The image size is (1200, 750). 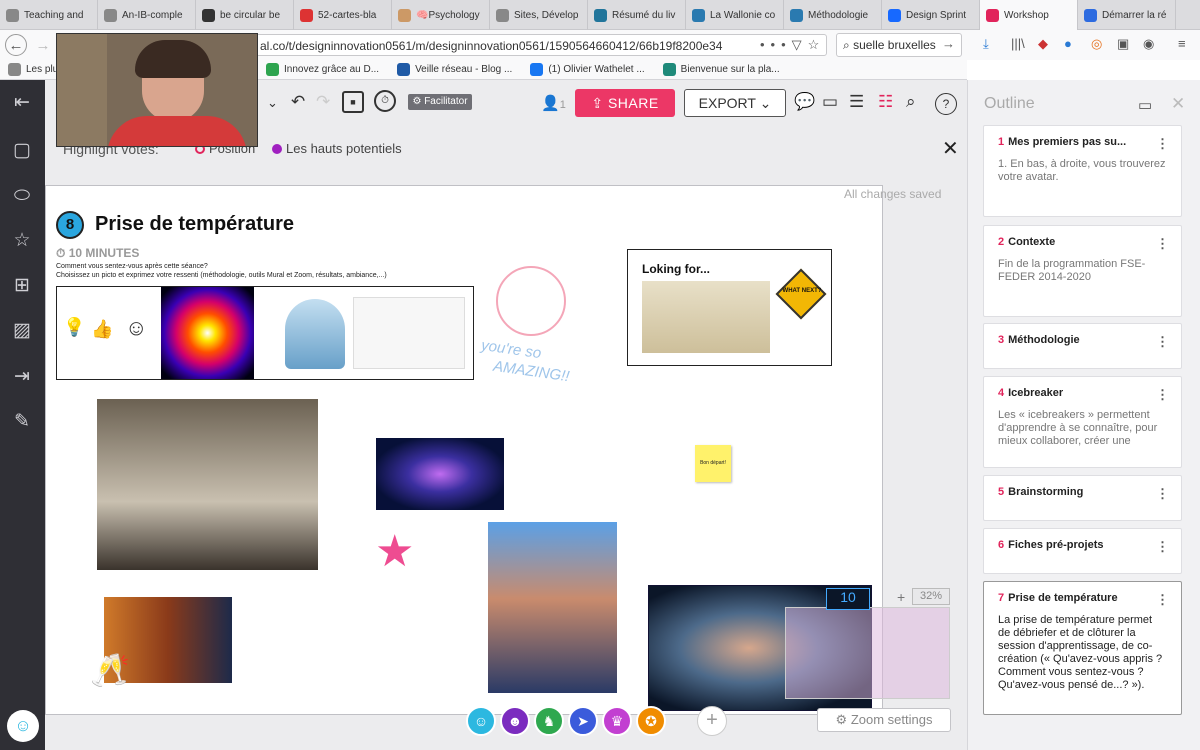 I want to click on file-upload-icon: ⇥, so click(x=22, y=377).